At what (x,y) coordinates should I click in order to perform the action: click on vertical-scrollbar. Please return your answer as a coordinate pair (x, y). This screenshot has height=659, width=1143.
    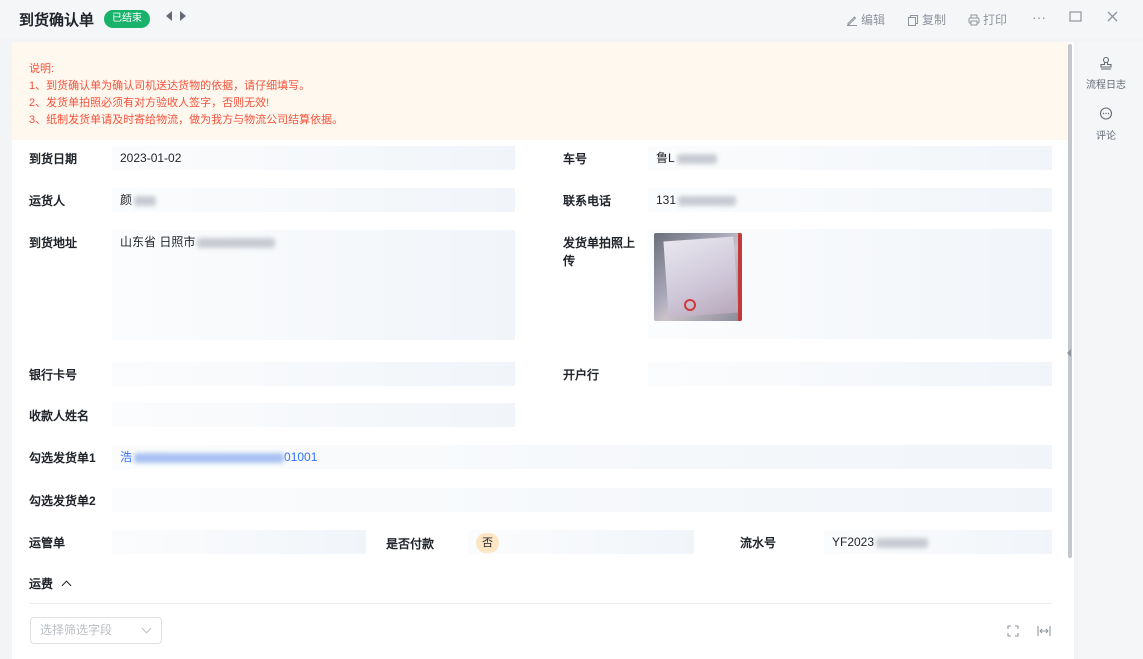
    Looking at the image, I should click on (1070, 350).